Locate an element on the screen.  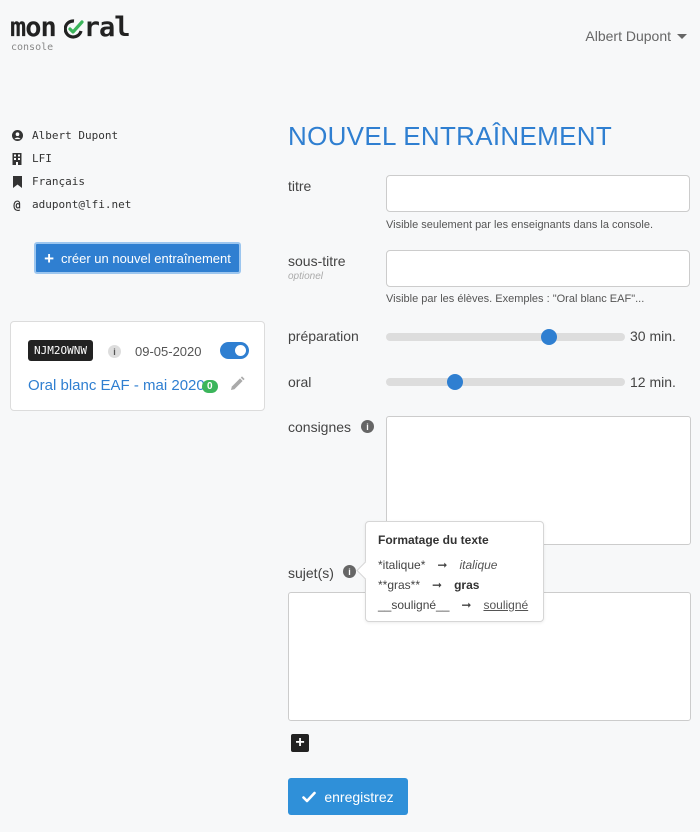
preparation-label: préparation is located at coordinates (323, 336).